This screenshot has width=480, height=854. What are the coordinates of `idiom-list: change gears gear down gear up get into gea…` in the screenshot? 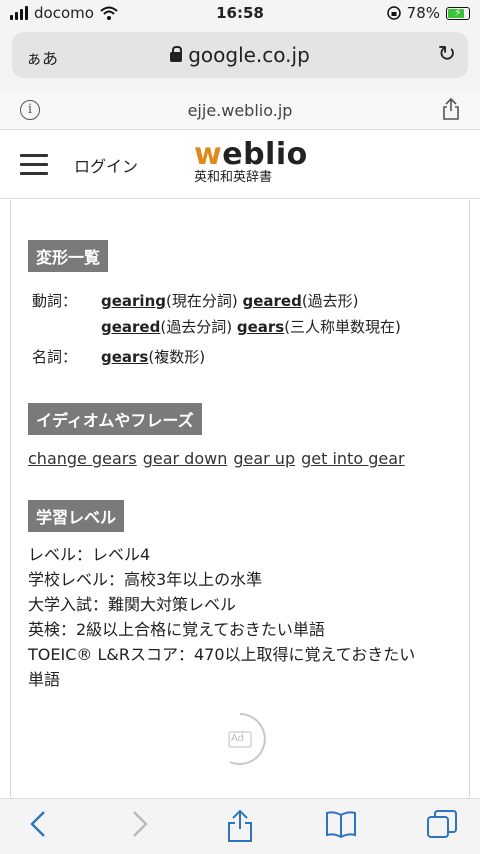 It's located at (219, 459).